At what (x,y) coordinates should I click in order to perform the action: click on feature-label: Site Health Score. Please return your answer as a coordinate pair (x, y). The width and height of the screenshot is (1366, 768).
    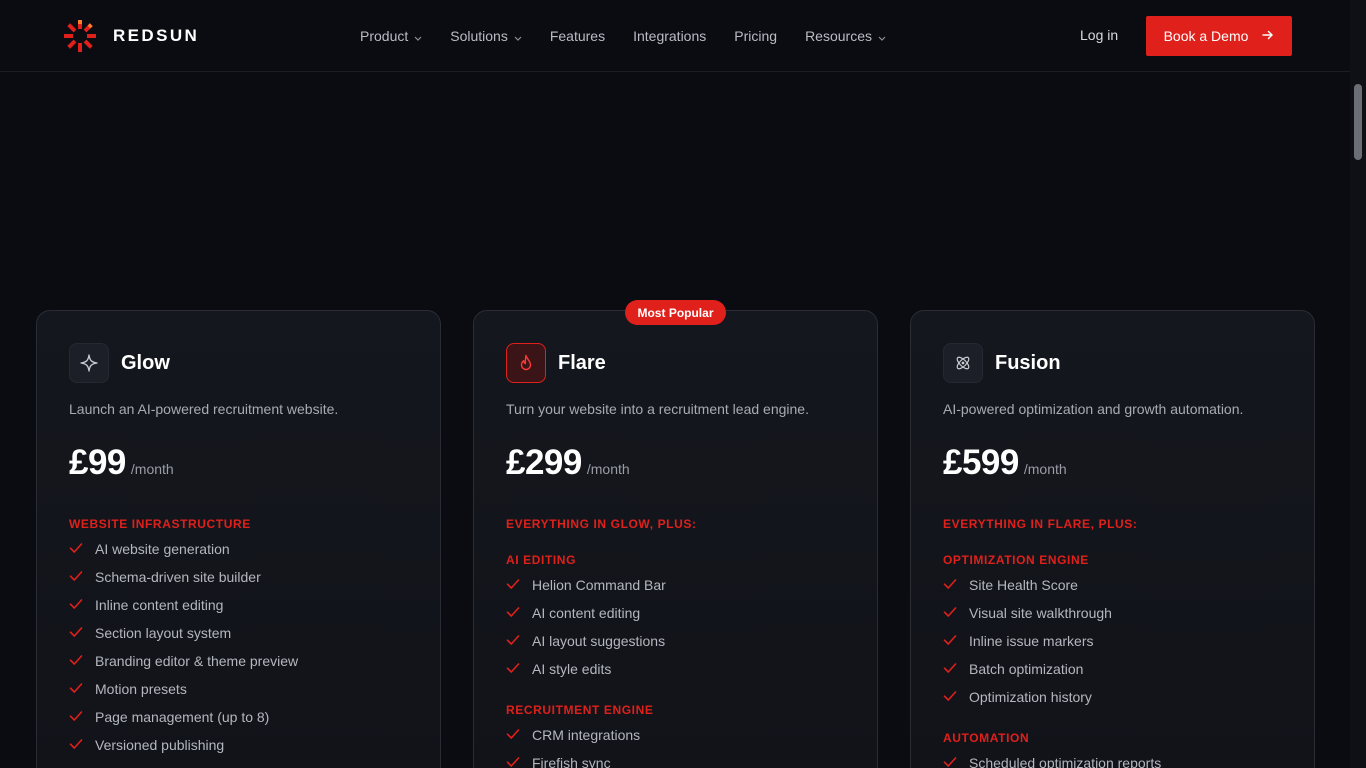
    Looking at the image, I should click on (1023, 585).